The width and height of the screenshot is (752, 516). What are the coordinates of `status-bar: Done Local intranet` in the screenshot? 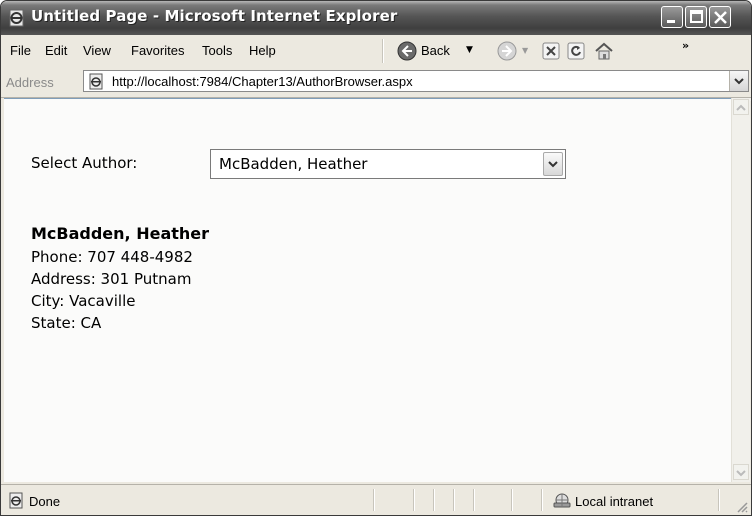 It's located at (376, 499).